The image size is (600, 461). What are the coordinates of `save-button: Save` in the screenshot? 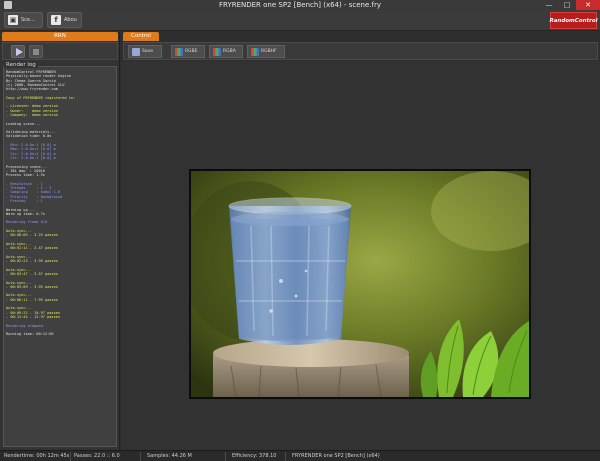 It's located at (145, 51).